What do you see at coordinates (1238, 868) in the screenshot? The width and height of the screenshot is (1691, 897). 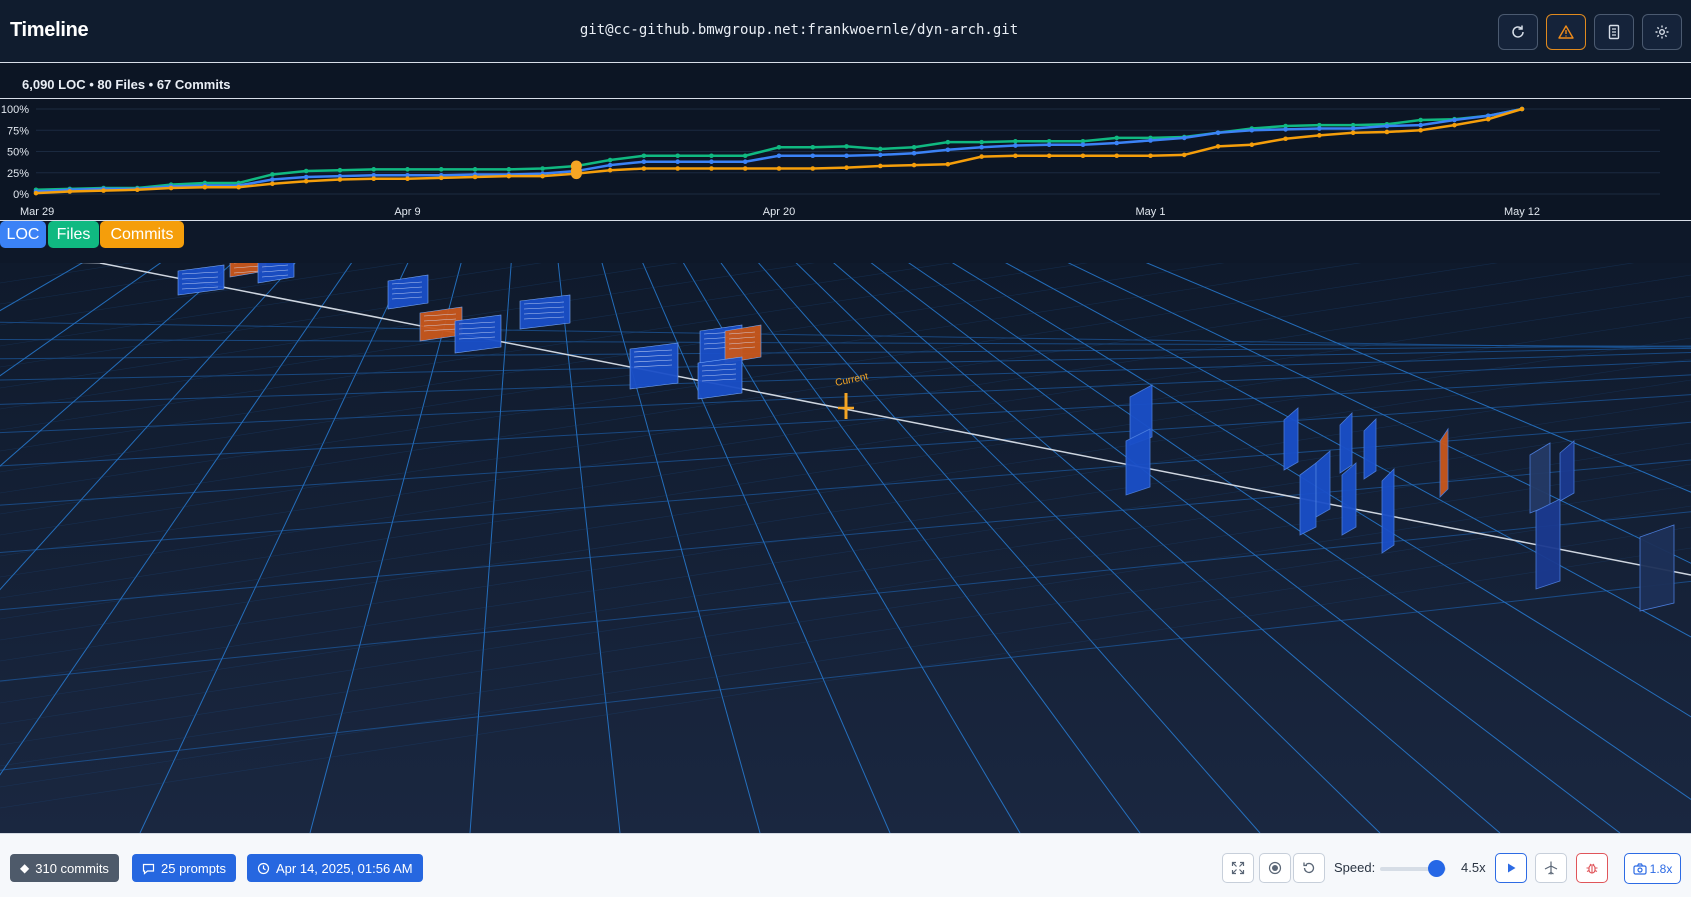 I see `fullscreen-button` at bounding box center [1238, 868].